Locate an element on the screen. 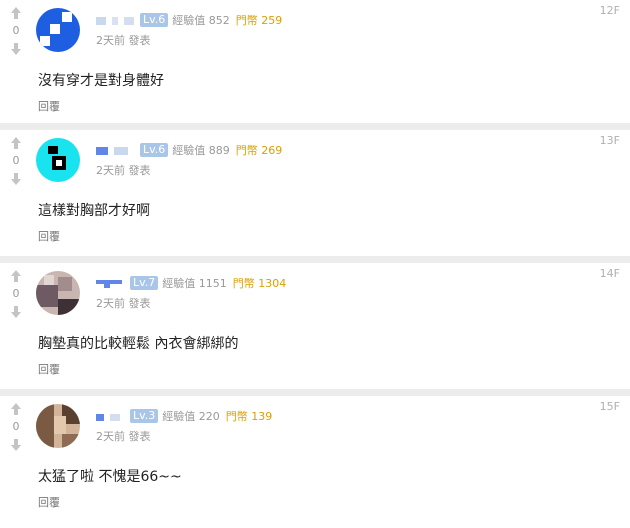 The width and height of the screenshot is (630, 528). floor-number: 12F is located at coordinates (609, 10).